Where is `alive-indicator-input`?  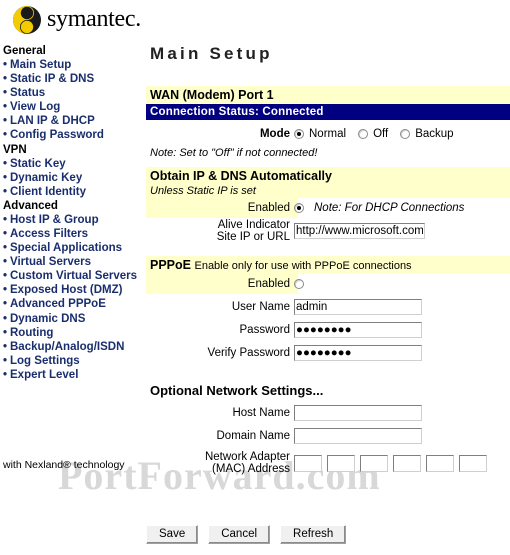 alive-indicator-input is located at coordinates (359, 231).